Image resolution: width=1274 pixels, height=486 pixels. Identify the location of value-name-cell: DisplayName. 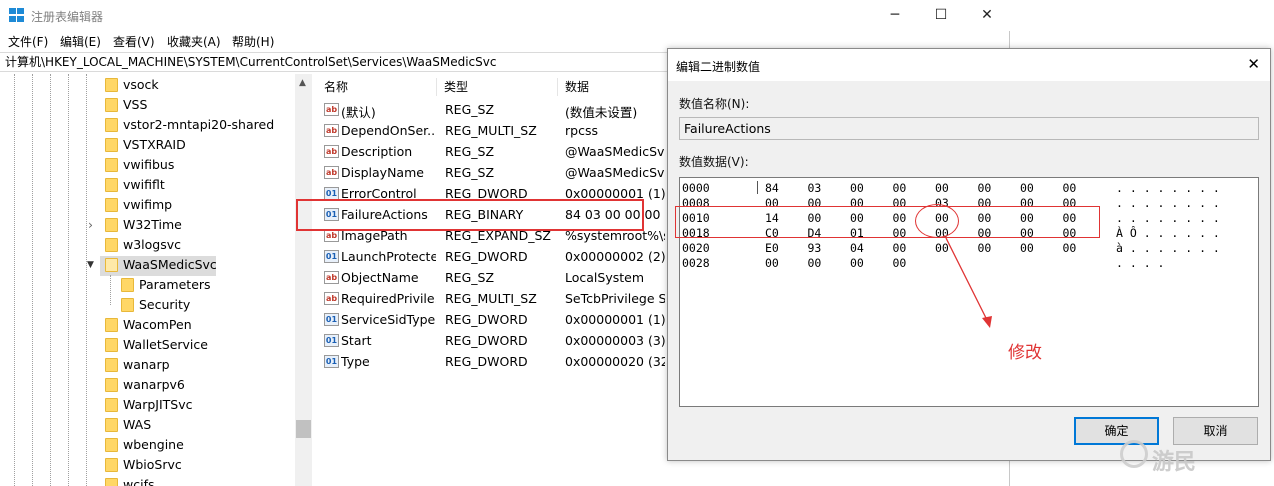
(382, 172).